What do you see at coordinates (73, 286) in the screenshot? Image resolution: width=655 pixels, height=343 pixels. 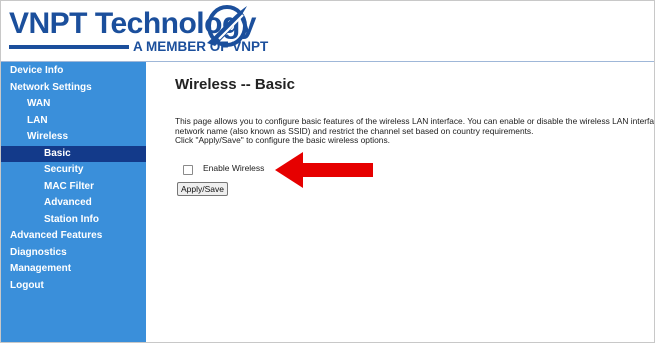 I see `sidebar-item-logout: Logout` at bounding box center [73, 286].